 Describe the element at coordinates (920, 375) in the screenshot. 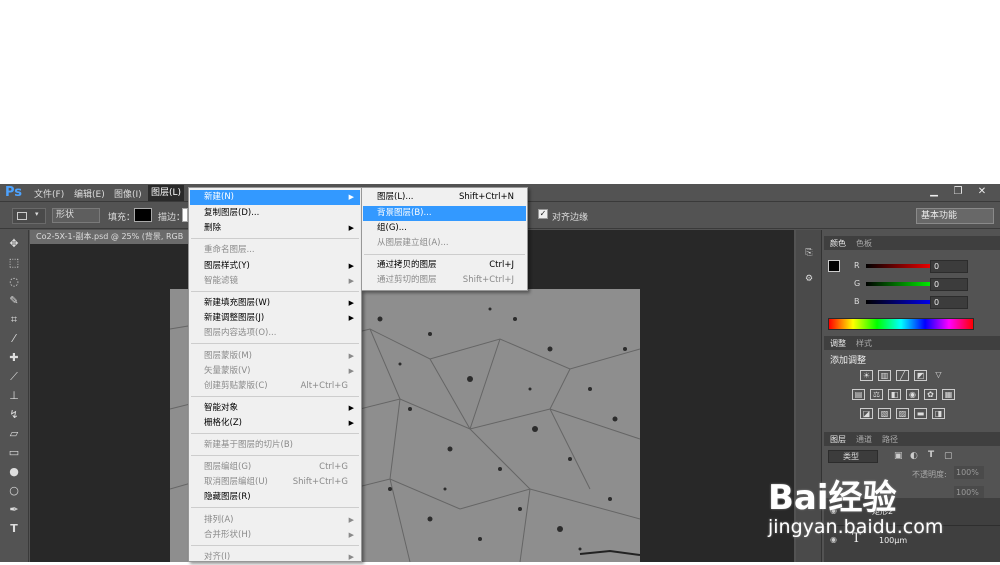

I see `exposure-icon: ◩` at that location.